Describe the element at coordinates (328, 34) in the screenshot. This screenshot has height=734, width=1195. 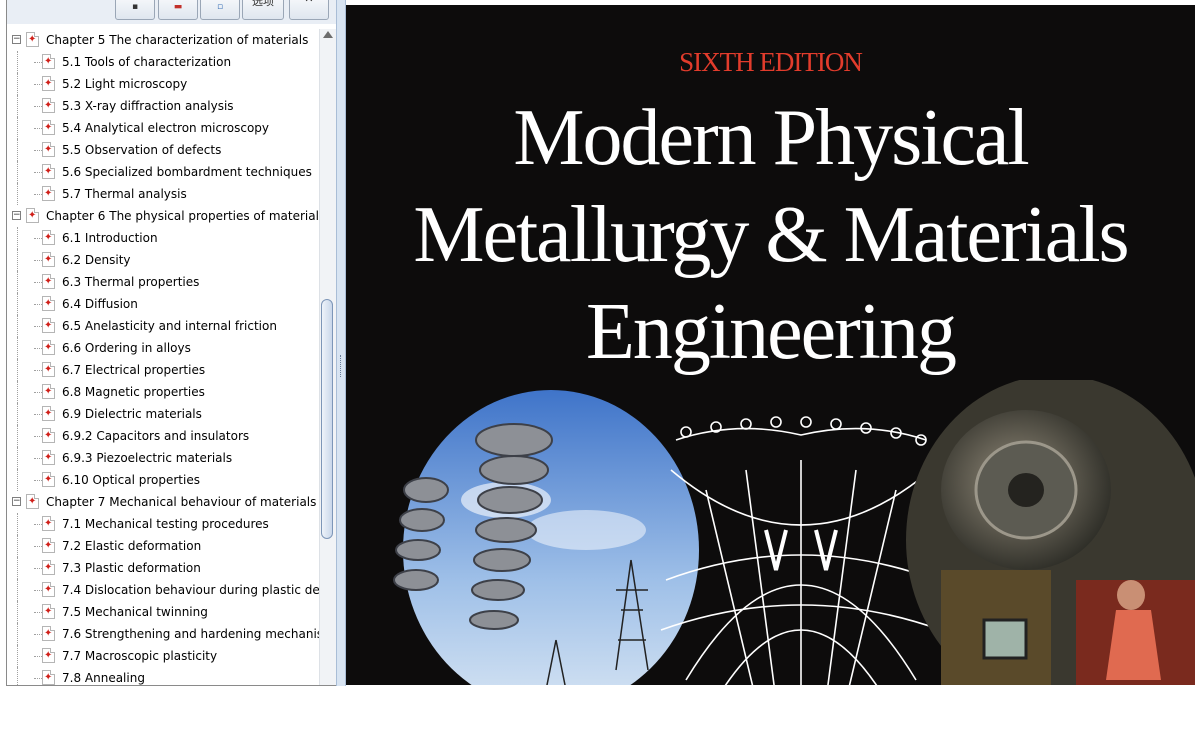
I see `scroll-up-arrow-icon` at that location.